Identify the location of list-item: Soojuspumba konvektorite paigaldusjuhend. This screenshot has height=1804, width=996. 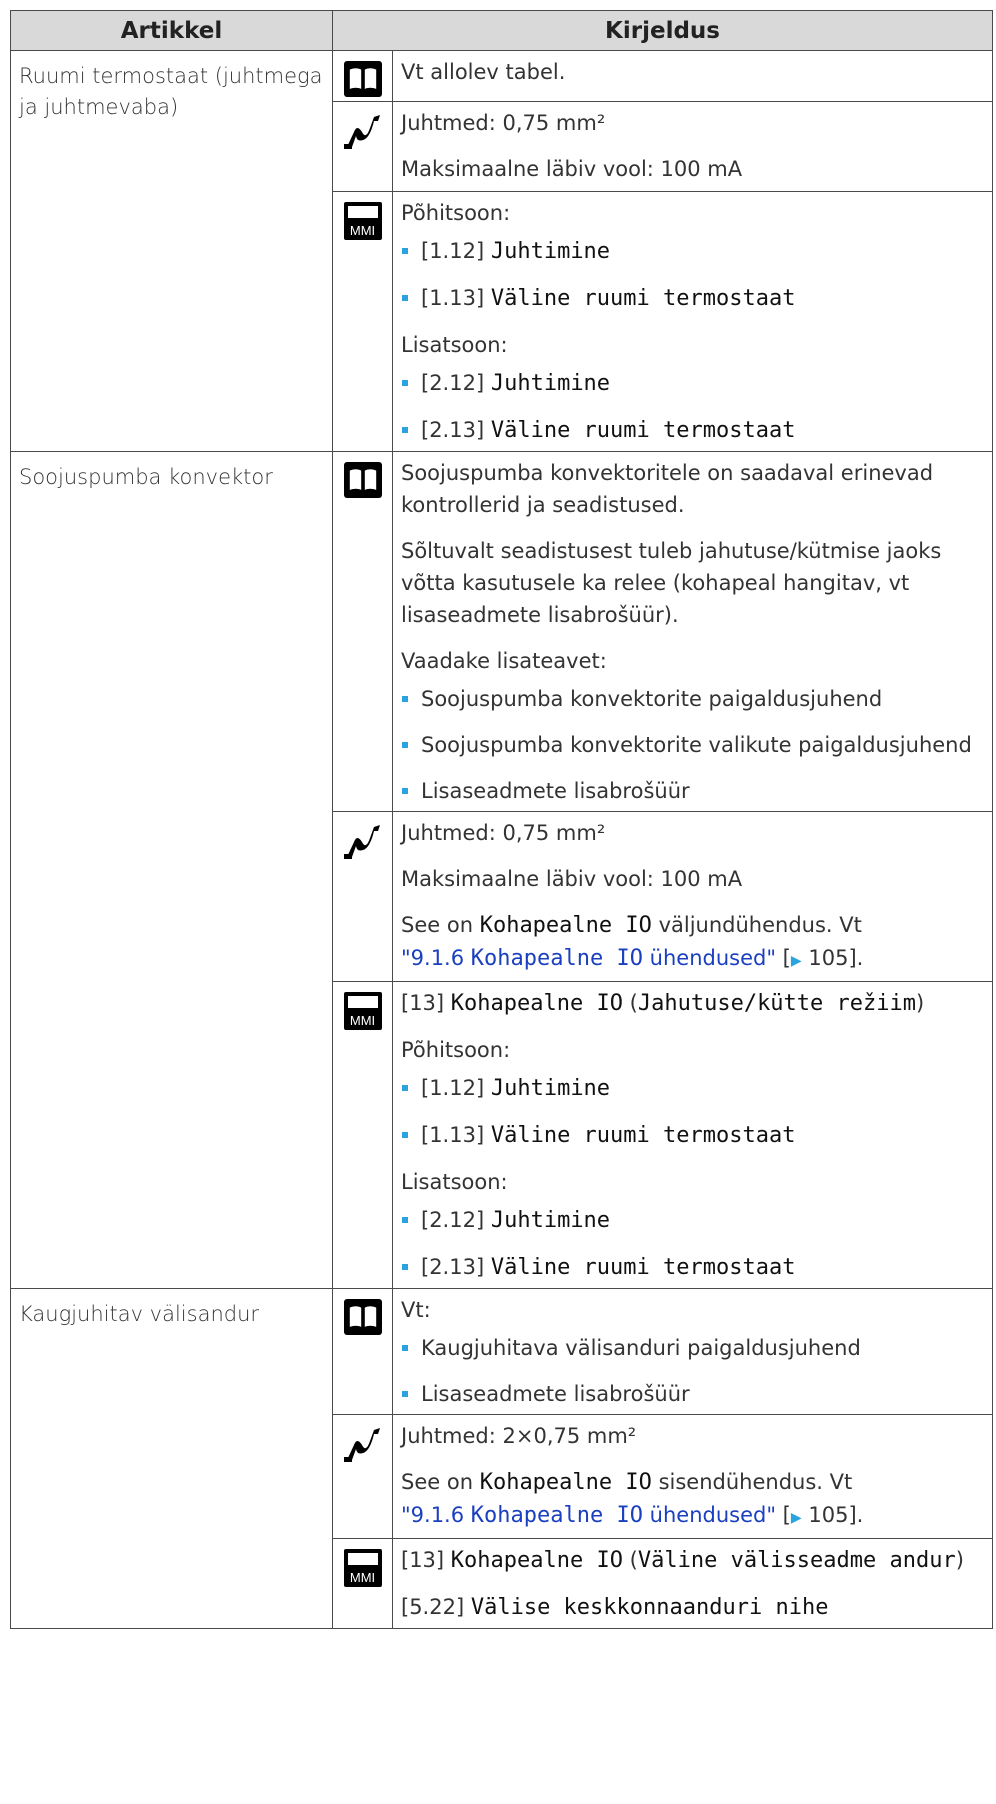
(692, 699).